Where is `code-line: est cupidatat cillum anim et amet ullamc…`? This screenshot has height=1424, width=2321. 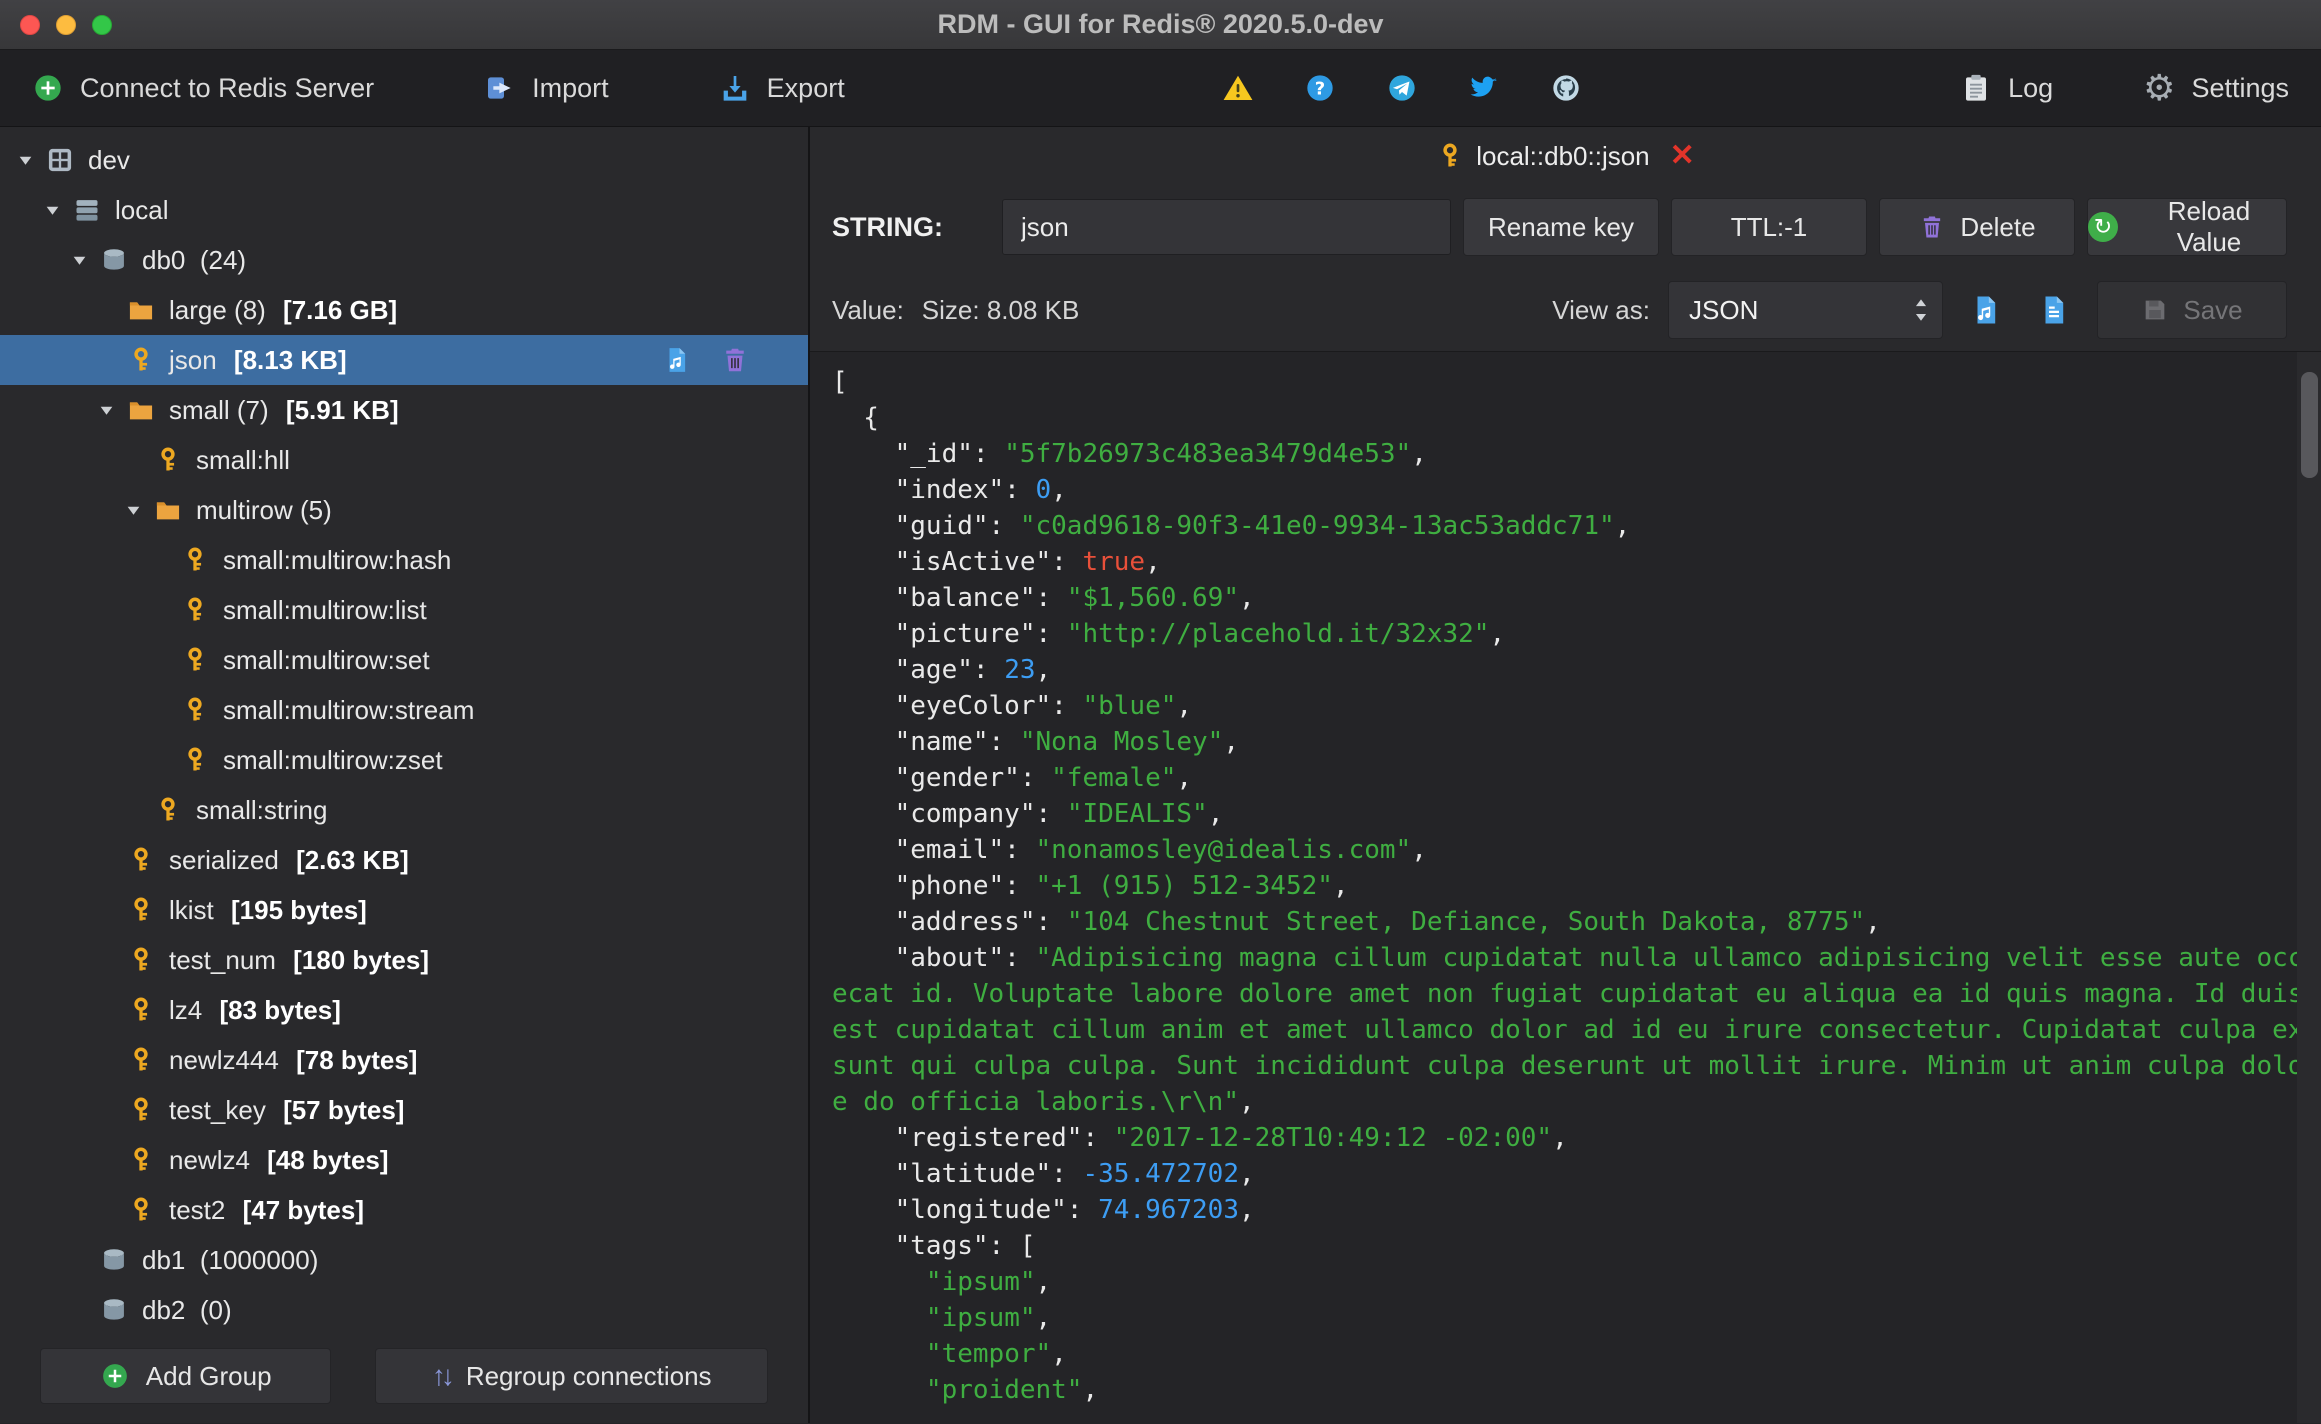 code-line: est cupidatat cillum anim et amet ullamc… is located at coordinates (1576, 1030).